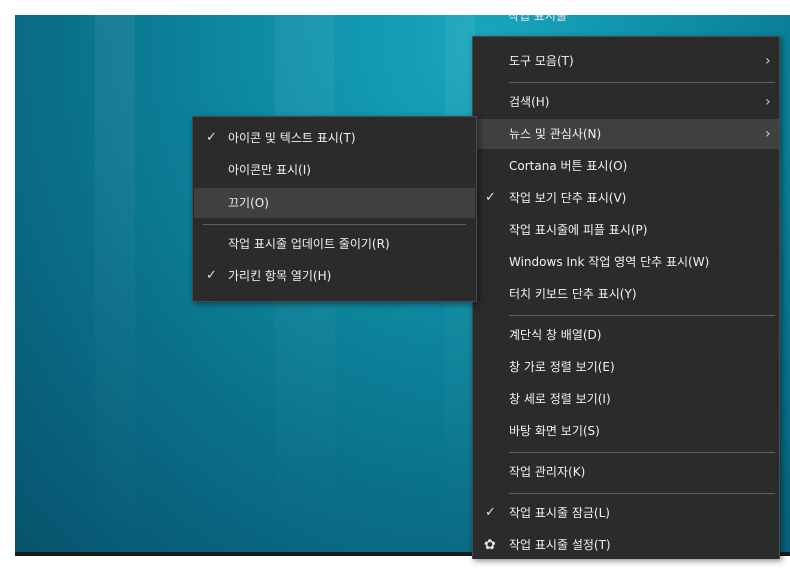 This screenshot has width=790, height=572. Describe the element at coordinates (562, 367) in the screenshot. I see `menu-item-label: 창 가로 정렬 보기(E)` at that location.